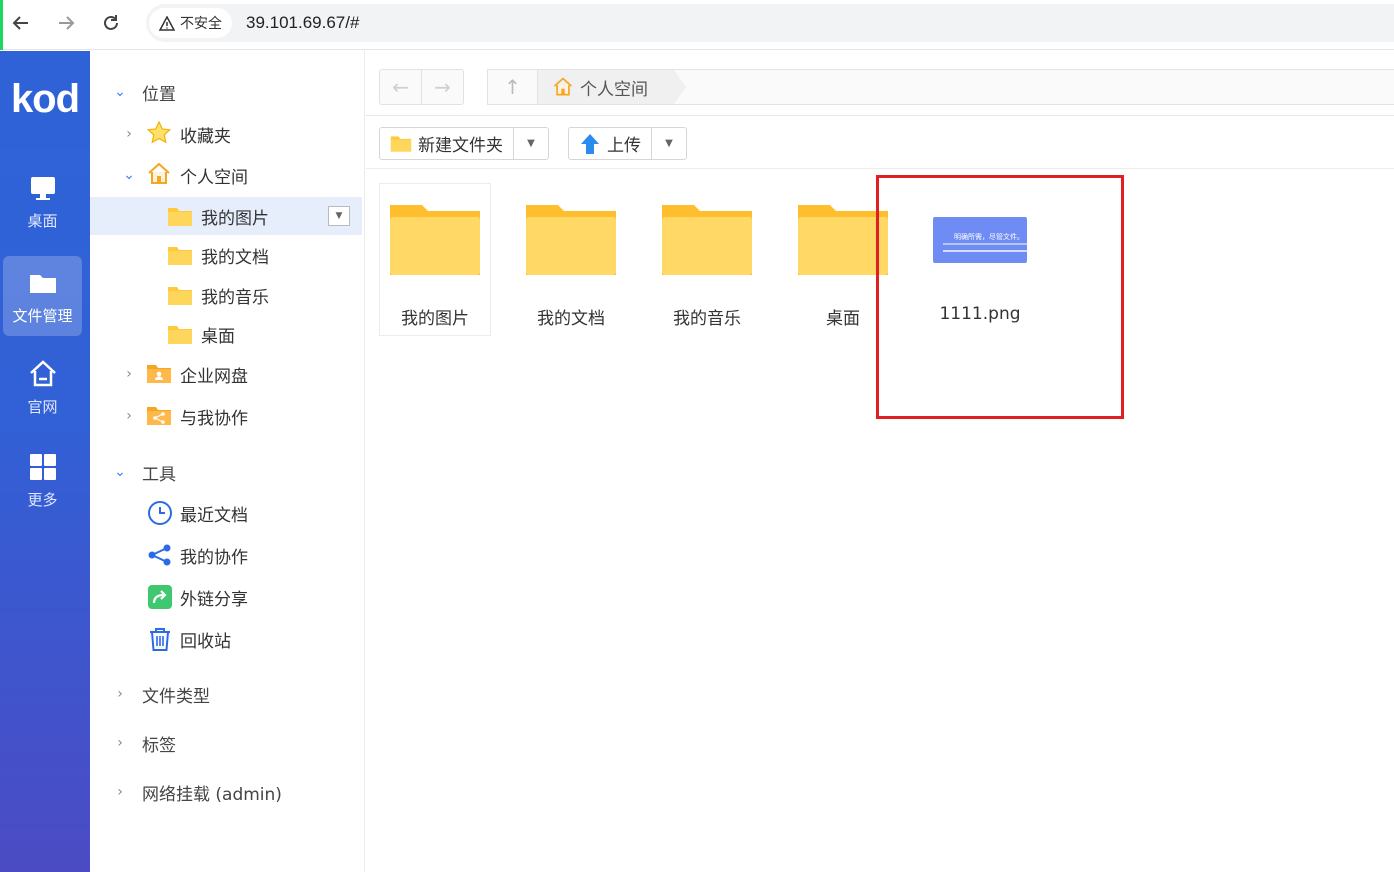 This screenshot has width=1394, height=872. I want to click on file-name: 桌面, so click(843, 319).